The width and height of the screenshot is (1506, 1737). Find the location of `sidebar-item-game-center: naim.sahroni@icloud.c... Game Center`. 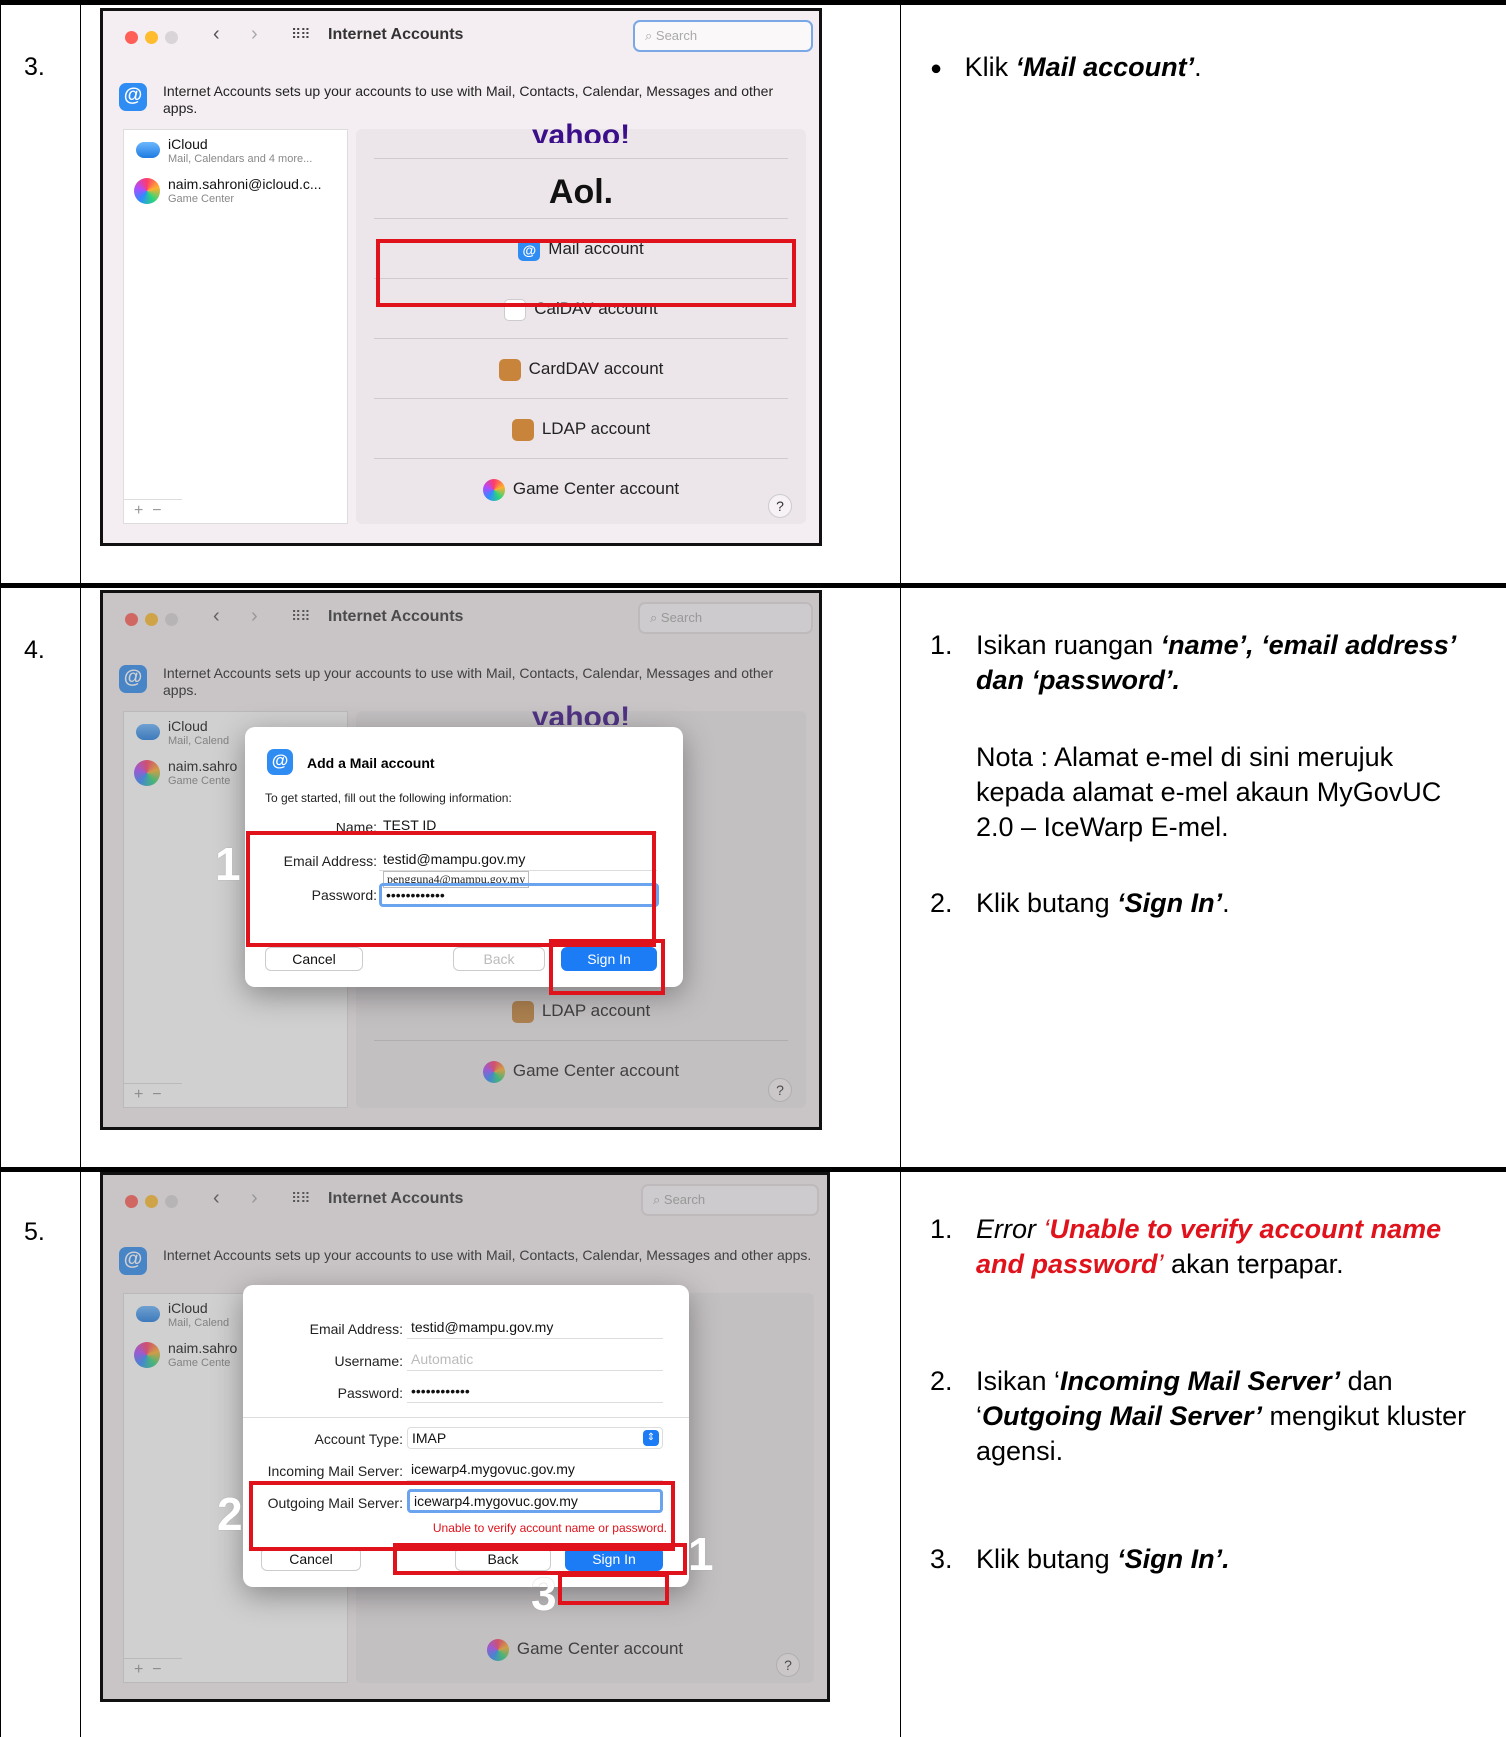

sidebar-item-game-center: naim.sahroni@icloud.c... Game Center is located at coordinates (245, 190).